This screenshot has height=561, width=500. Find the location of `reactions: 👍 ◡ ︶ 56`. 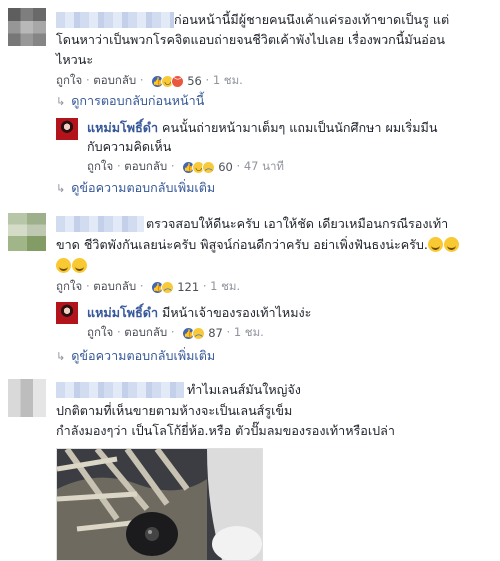

reactions: 👍 ◡ ︶ 56 is located at coordinates (176, 81).